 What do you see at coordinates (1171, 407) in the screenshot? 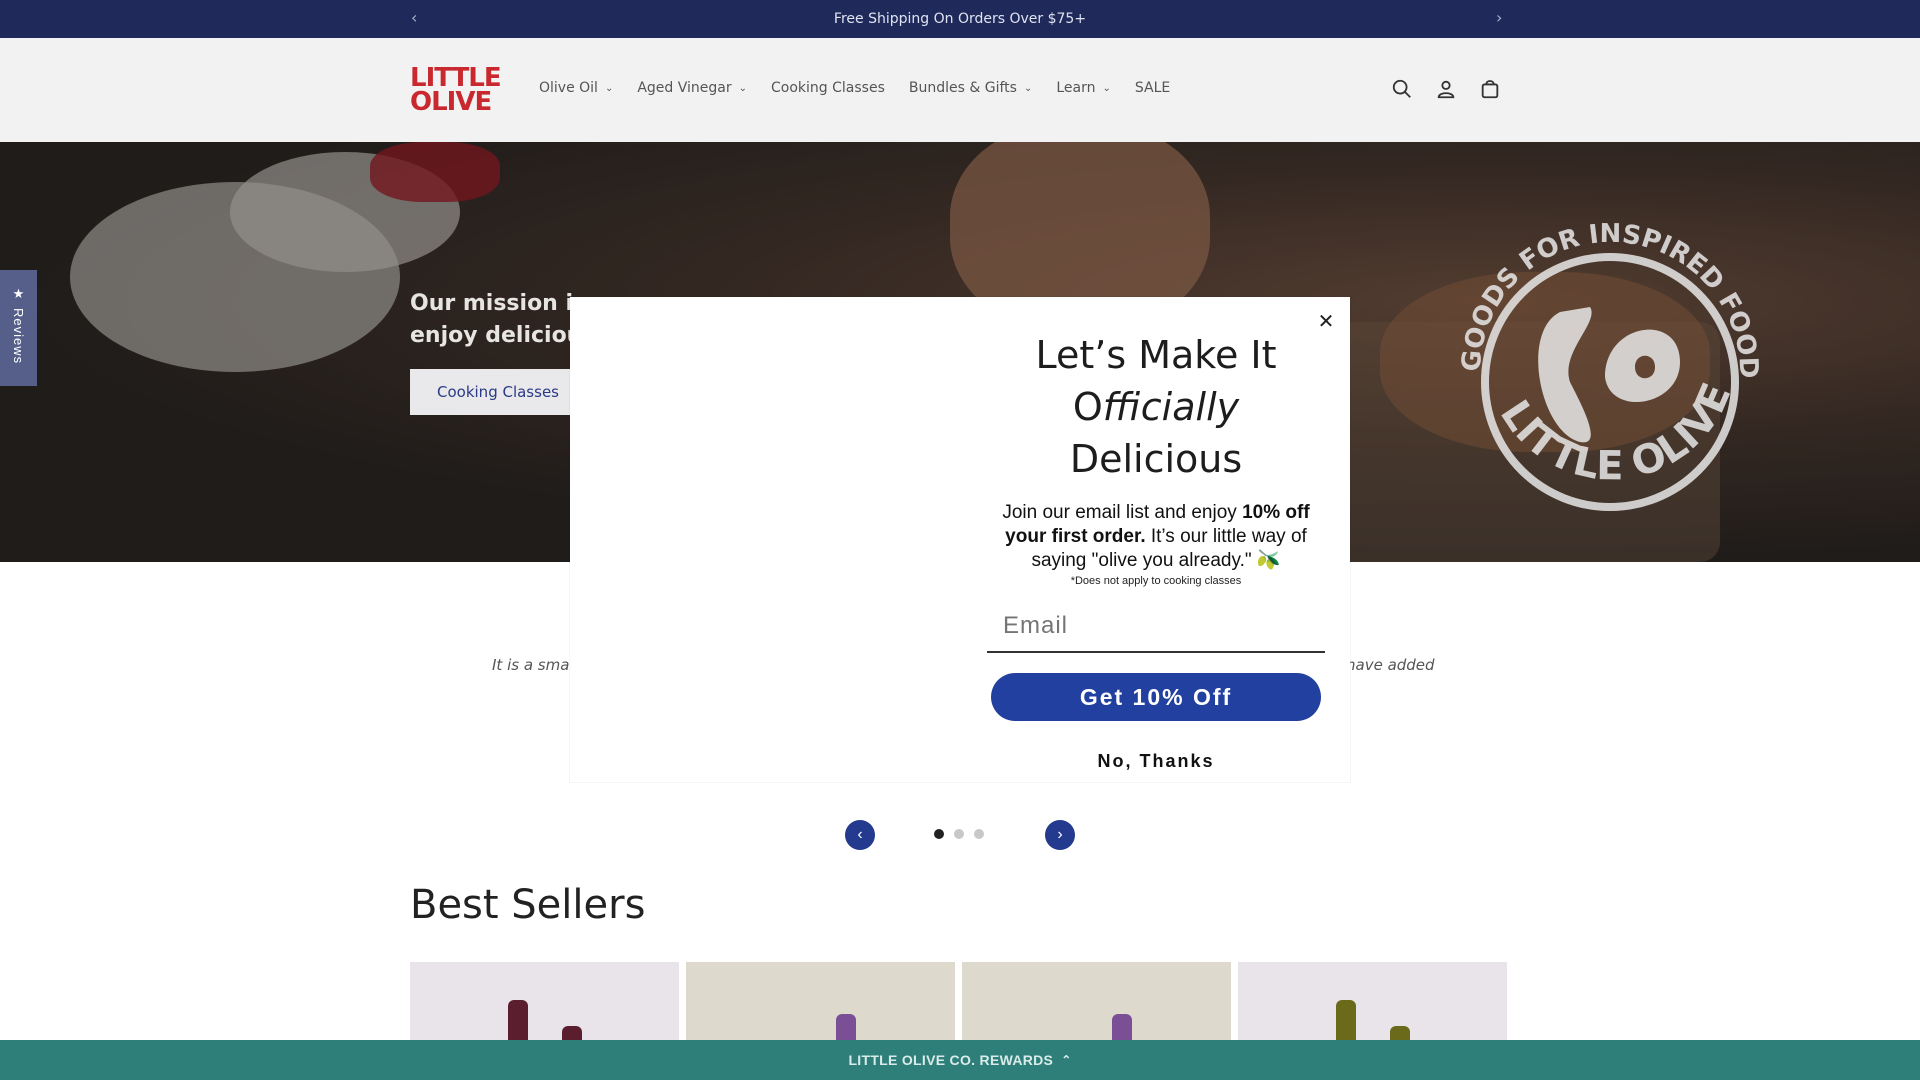
I see `headline-italic: fficially` at bounding box center [1171, 407].